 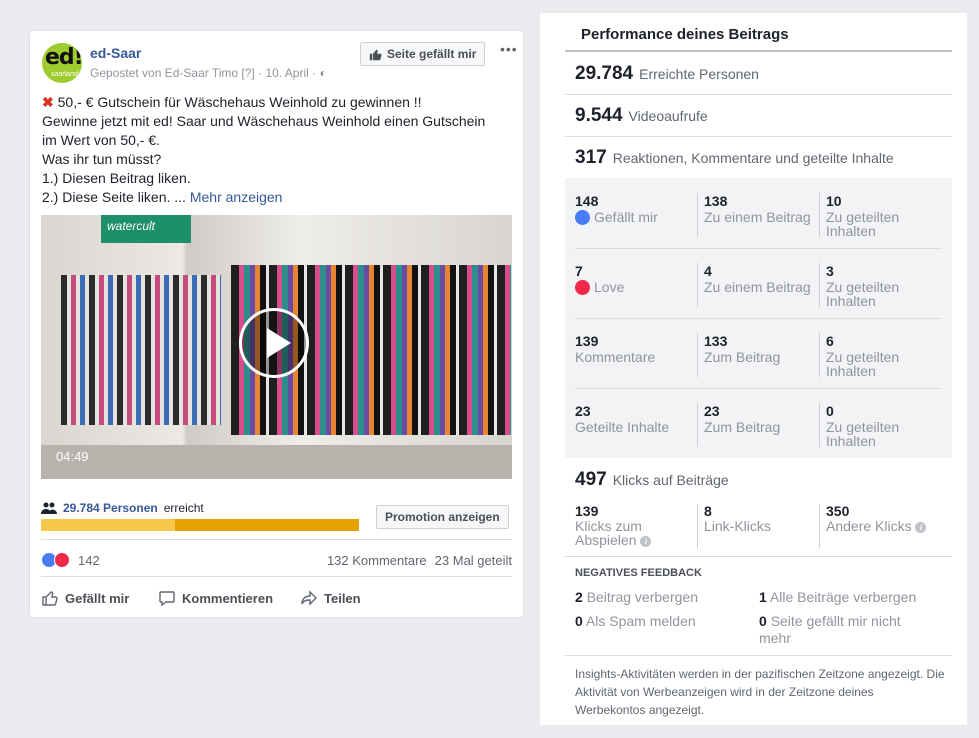 What do you see at coordinates (50, 598) in the screenshot?
I see `thumbs-up-outline-icon` at bounding box center [50, 598].